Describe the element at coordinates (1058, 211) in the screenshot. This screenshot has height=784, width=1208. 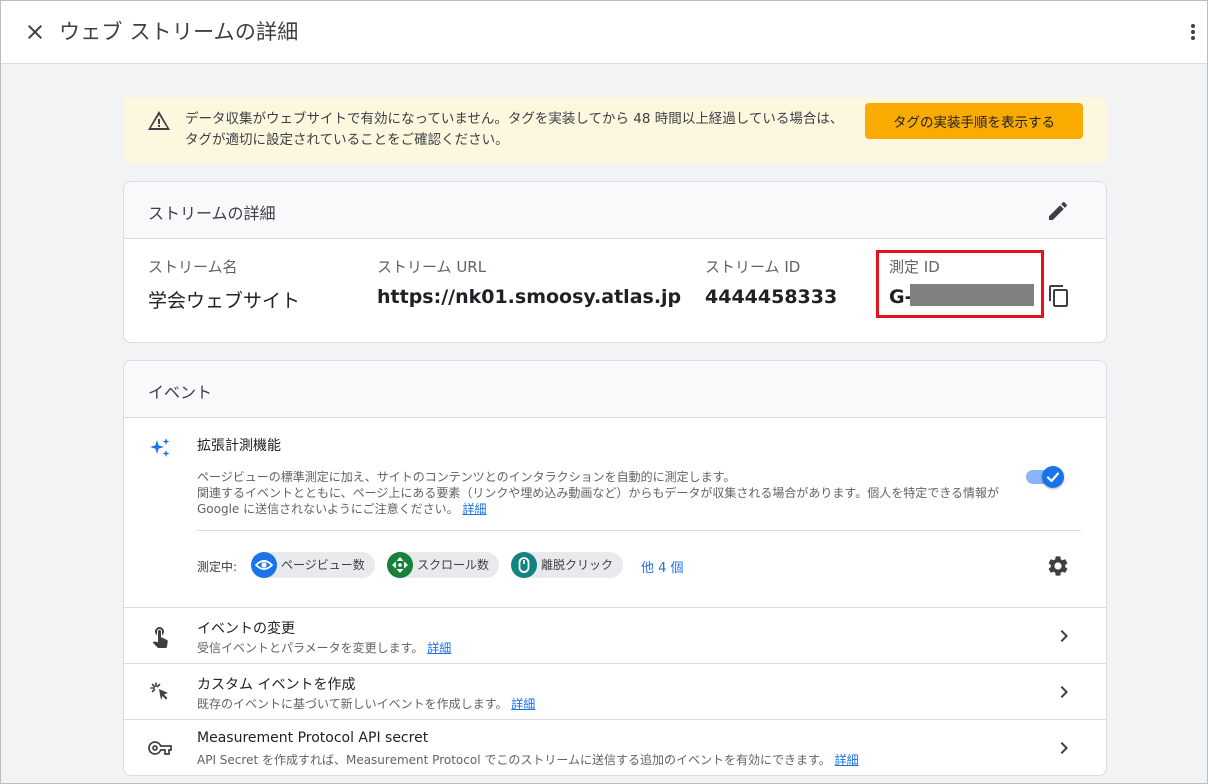
I see `edit-icon` at that location.